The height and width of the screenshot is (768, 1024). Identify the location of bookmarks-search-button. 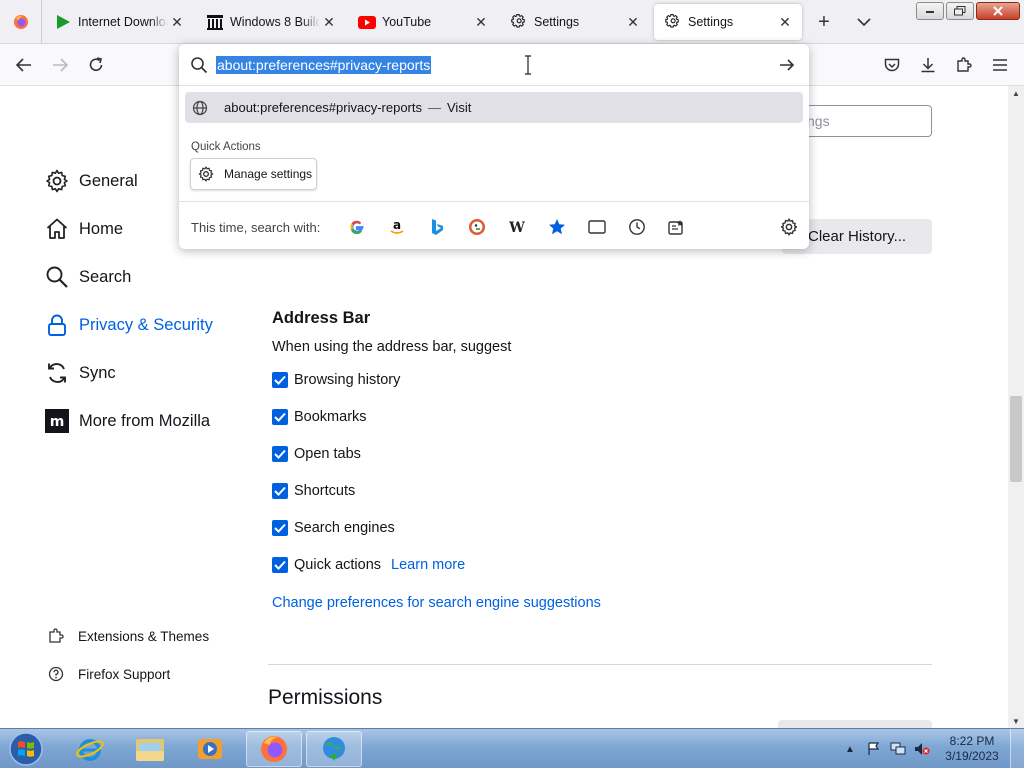
(557, 227).